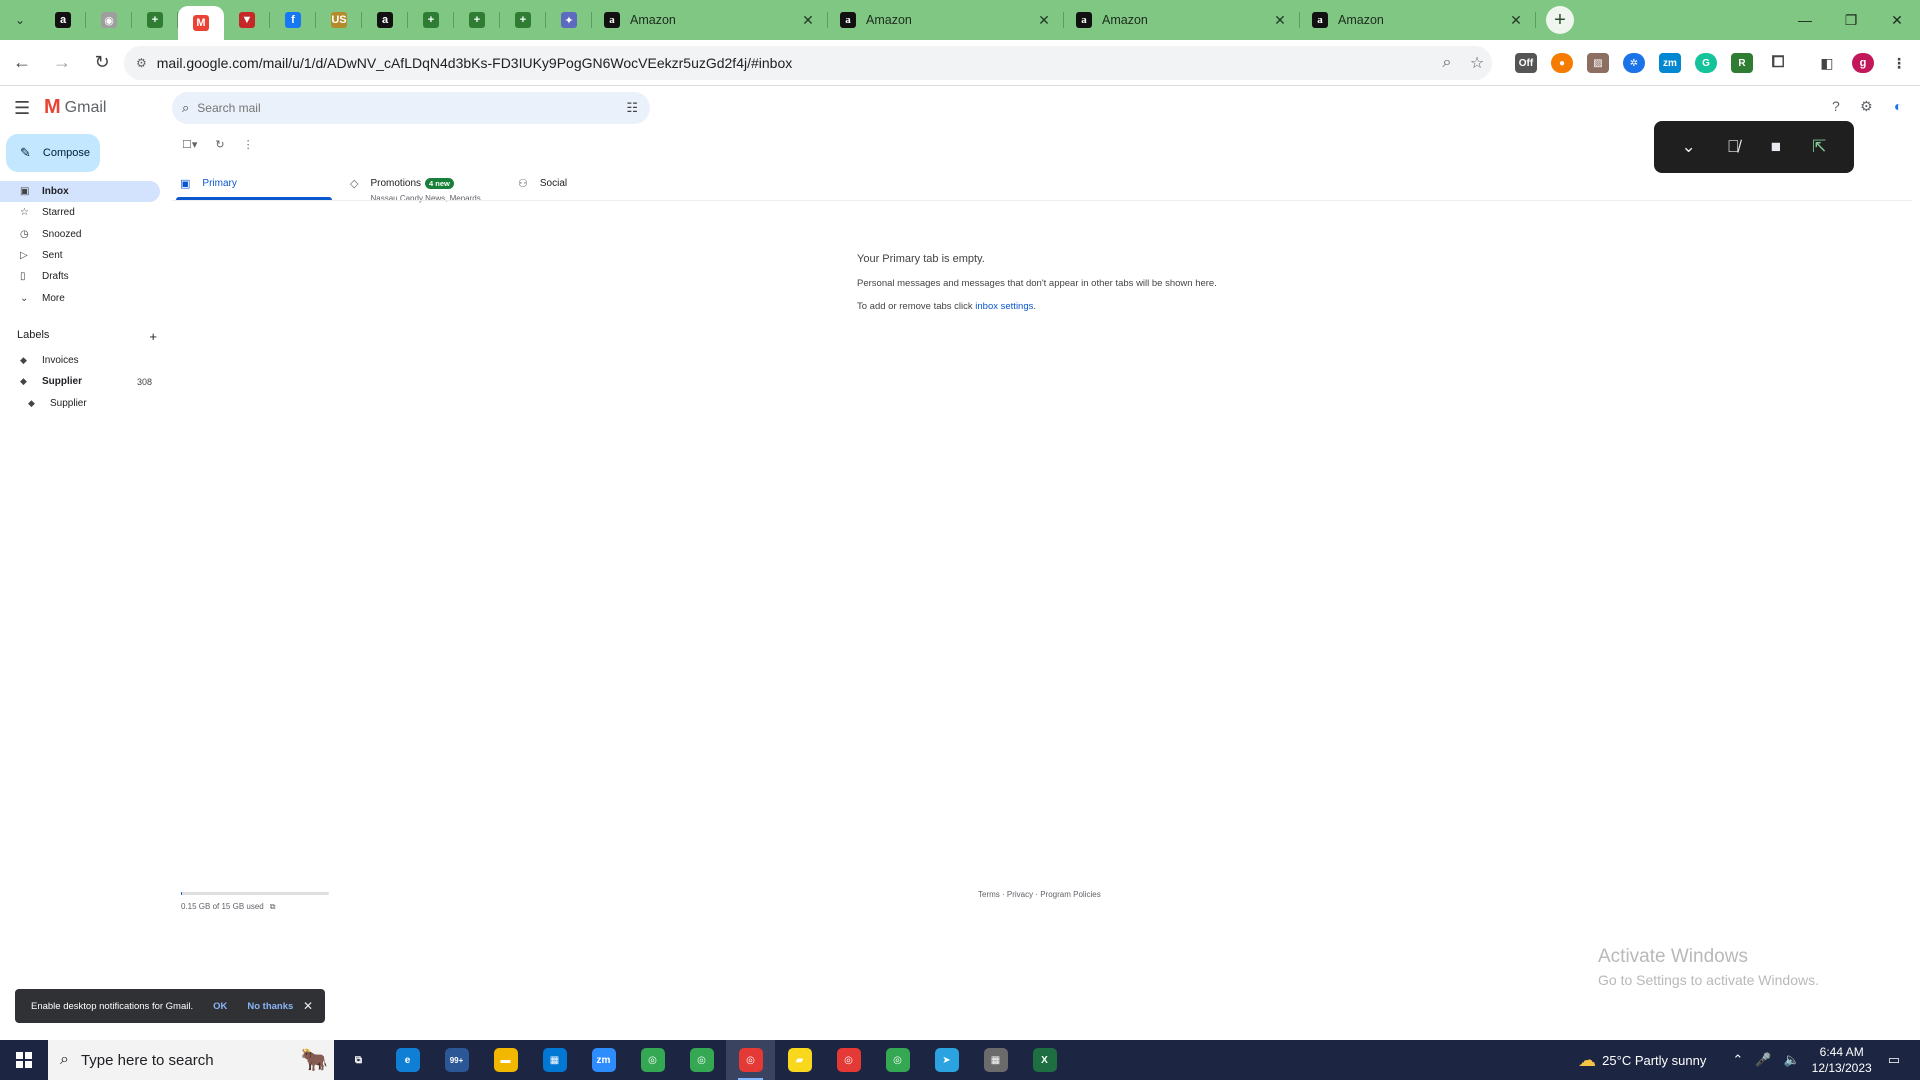 This screenshot has width=1920, height=1080. I want to click on compose-button: ✎ Compose, so click(53, 153).